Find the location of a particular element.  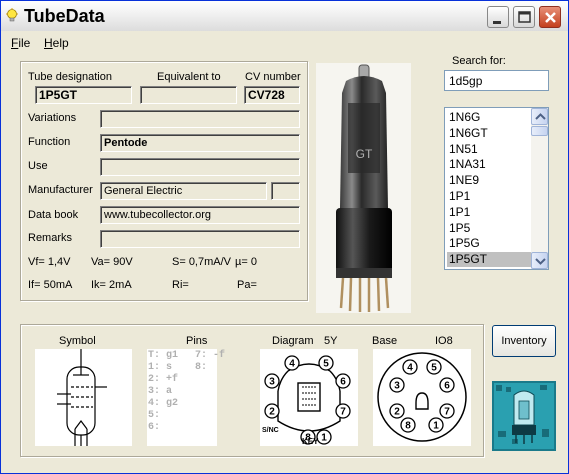

pin-marker: 6 is located at coordinates (447, 385).